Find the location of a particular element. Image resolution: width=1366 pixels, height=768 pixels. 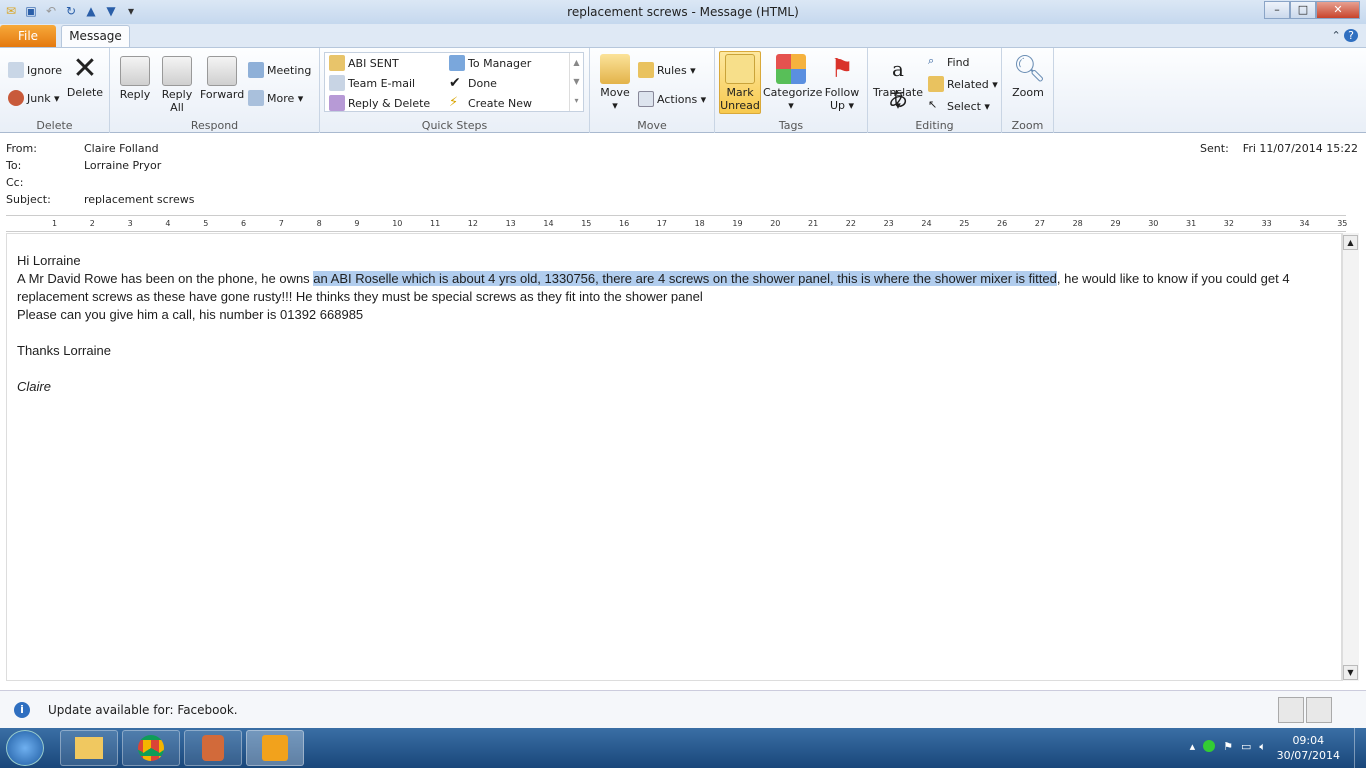

to-label: To: is located at coordinates (14, 165).